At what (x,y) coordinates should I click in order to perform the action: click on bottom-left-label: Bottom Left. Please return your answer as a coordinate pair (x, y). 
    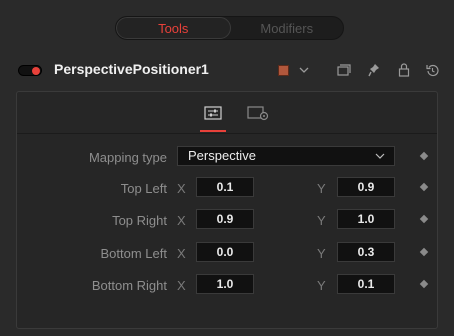
    Looking at the image, I should click on (133, 253).